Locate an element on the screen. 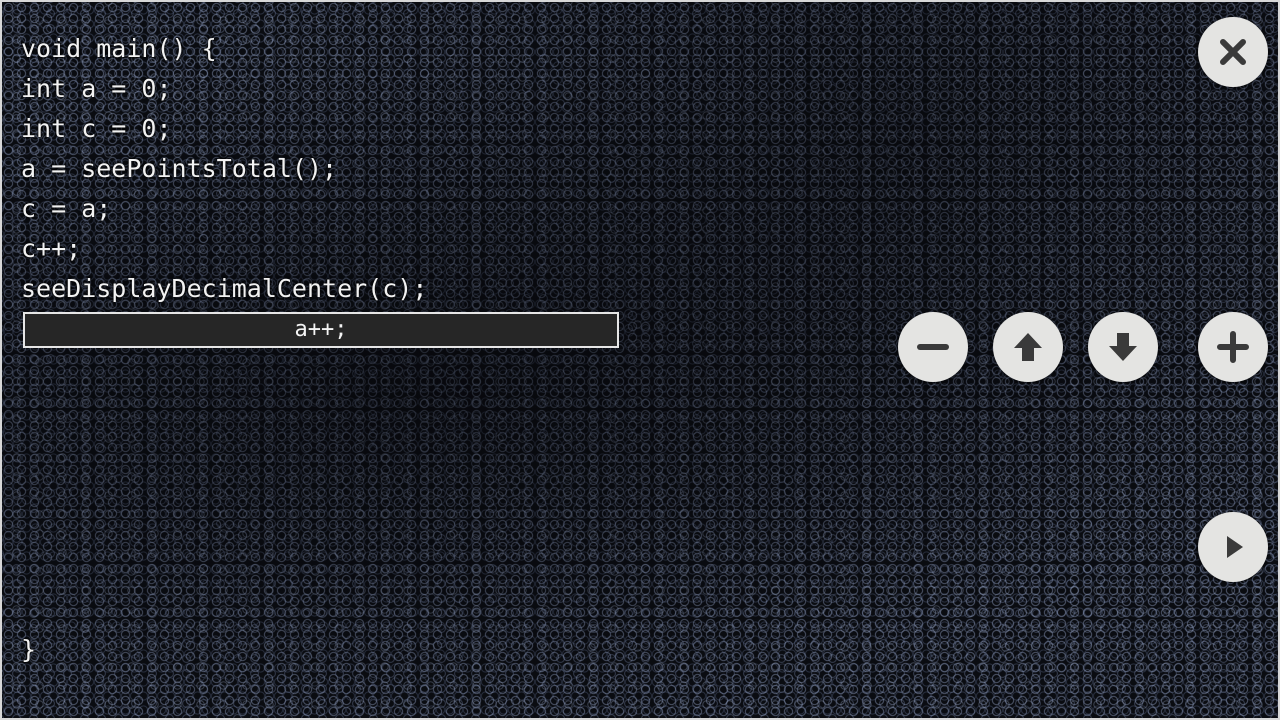  arrow-up-icon is located at coordinates (1028, 347).